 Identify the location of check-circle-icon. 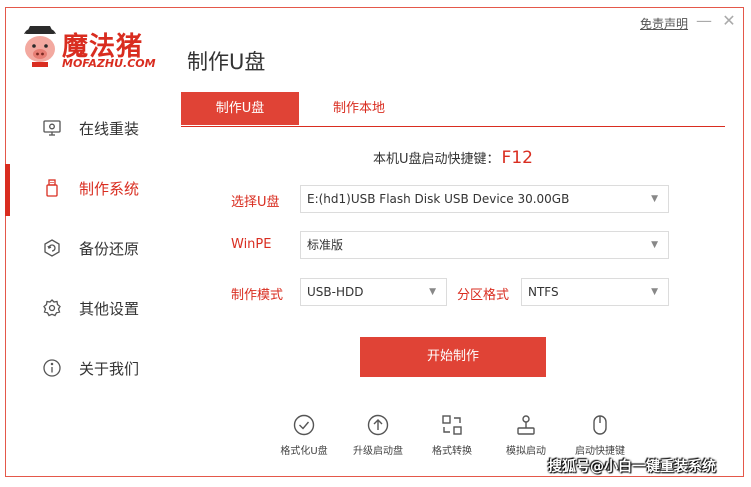
(304, 425).